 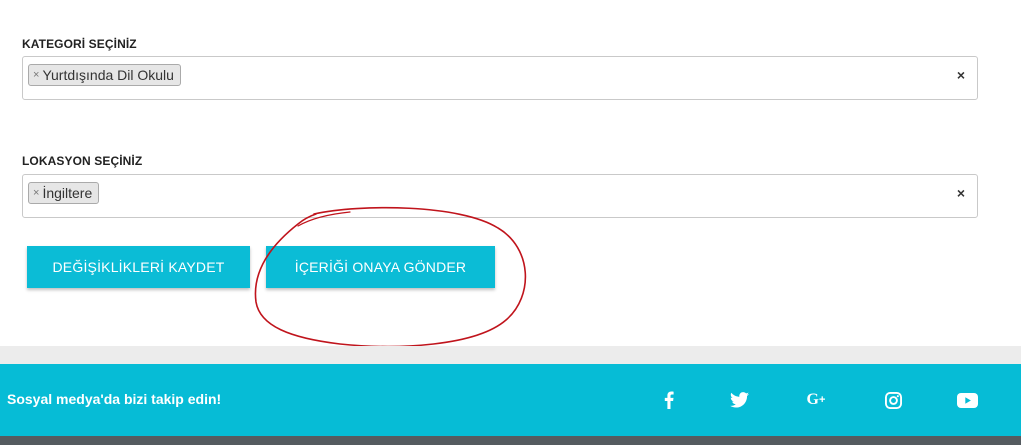 What do you see at coordinates (893, 400) in the screenshot?
I see `instagram-icon` at bounding box center [893, 400].